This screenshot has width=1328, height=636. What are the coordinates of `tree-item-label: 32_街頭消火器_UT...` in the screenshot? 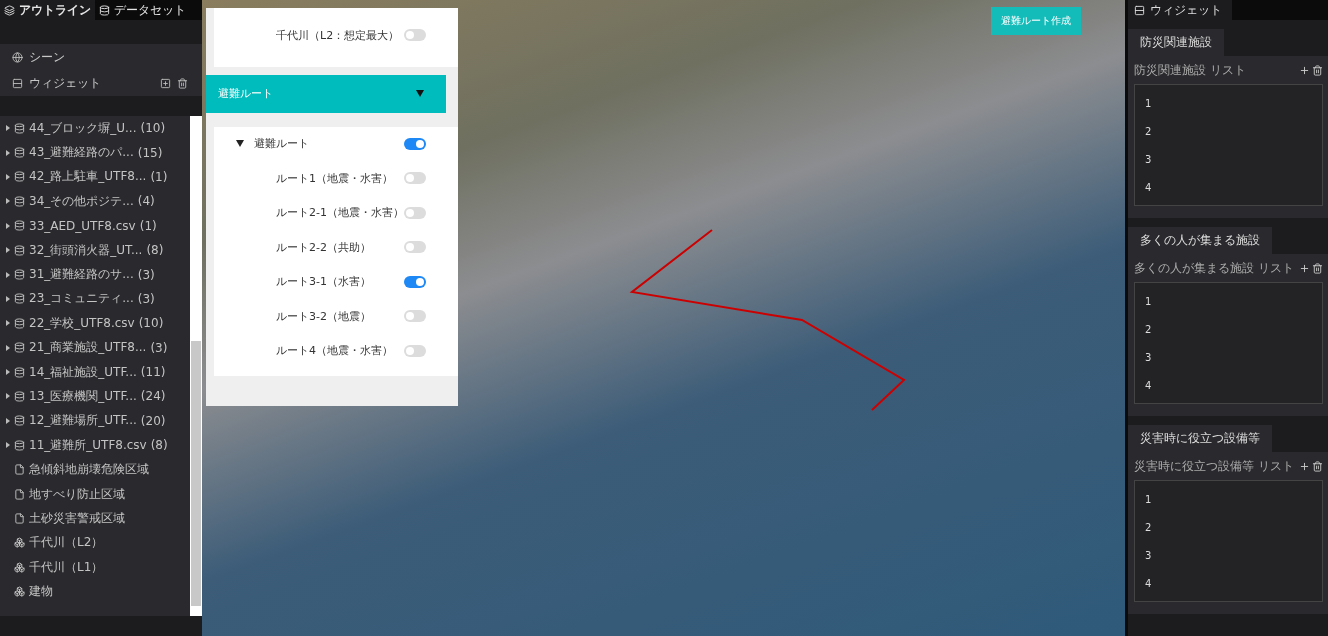 It's located at (86, 250).